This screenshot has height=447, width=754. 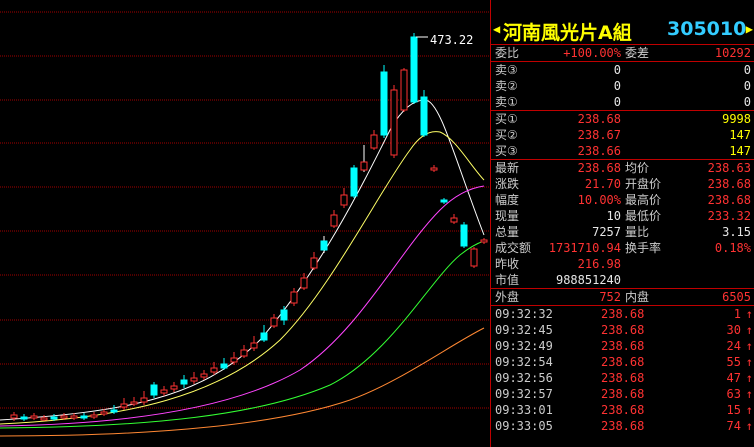 What do you see at coordinates (623, 70) in the screenshot?
I see `sell-level-row: 卖③ 0 0` at bounding box center [623, 70].